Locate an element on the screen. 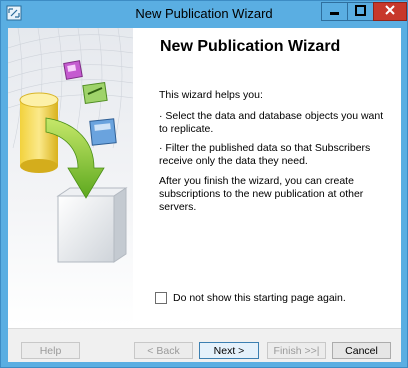 The image size is (408, 368). maximize-button is located at coordinates (360, 11).